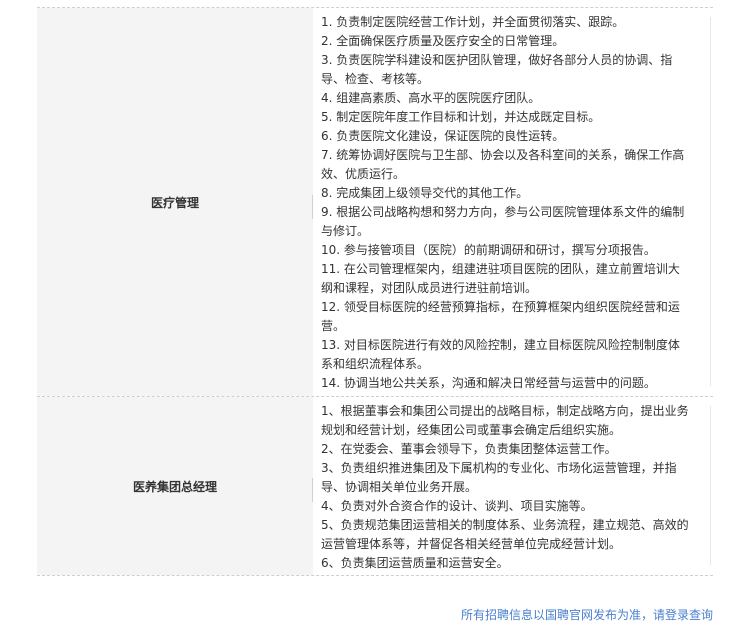 Image resolution: width=750 pixels, height=633 pixels. What do you see at coordinates (503, 212) in the screenshot?
I see `duty-line: 9. 根据公司战略构想和努力方向，参与公司医院管理体系文件的编制` at bounding box center [503, 212].